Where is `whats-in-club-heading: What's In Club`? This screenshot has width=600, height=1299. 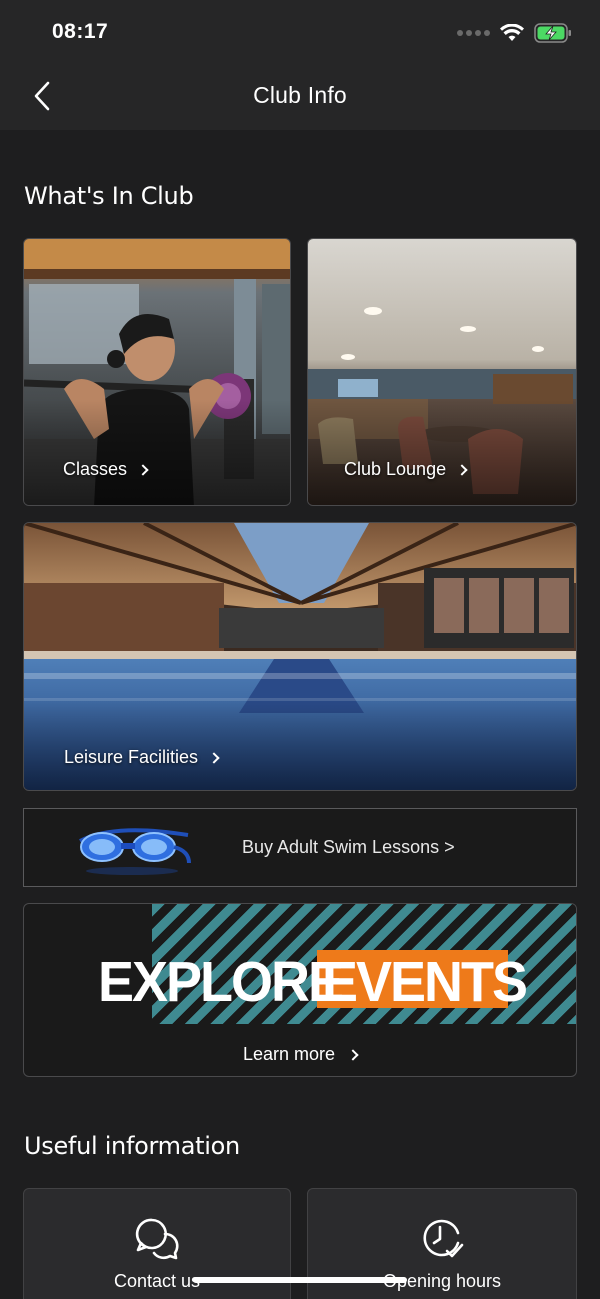
whats-in-club-heading: What's In Club is located at coordinates (109, 196).